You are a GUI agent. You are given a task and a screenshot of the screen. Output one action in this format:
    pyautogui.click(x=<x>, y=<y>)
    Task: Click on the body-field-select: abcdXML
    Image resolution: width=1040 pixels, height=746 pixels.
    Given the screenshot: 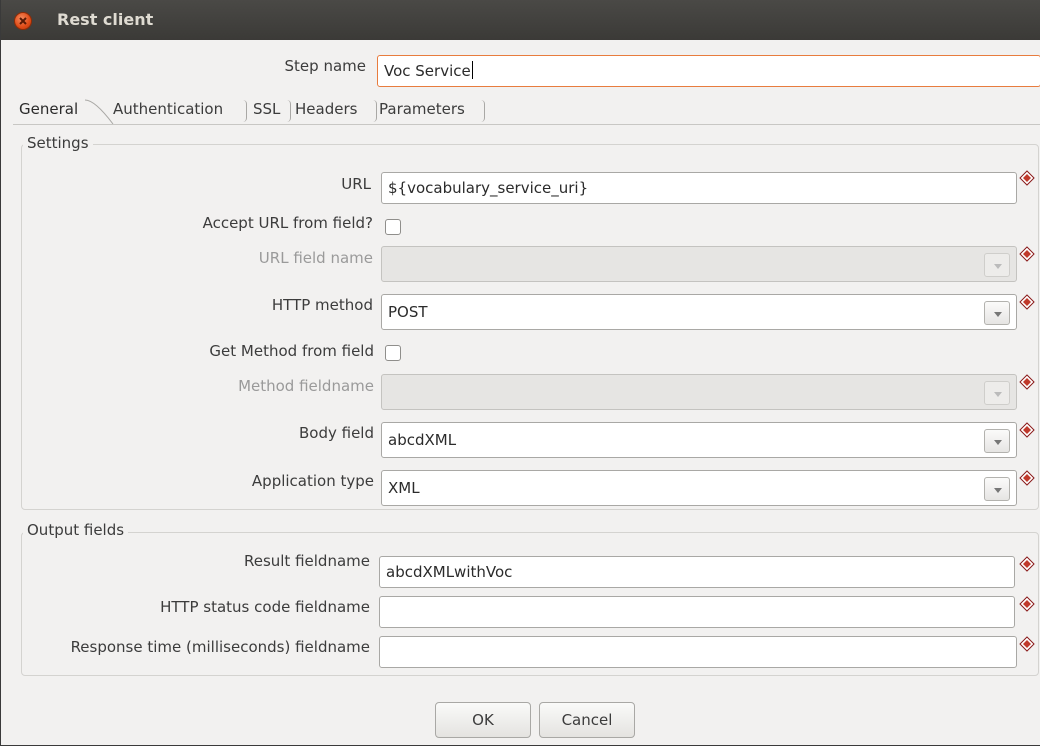 What is the action you would take?
    pyautogui.click(x=699, y=440)
    